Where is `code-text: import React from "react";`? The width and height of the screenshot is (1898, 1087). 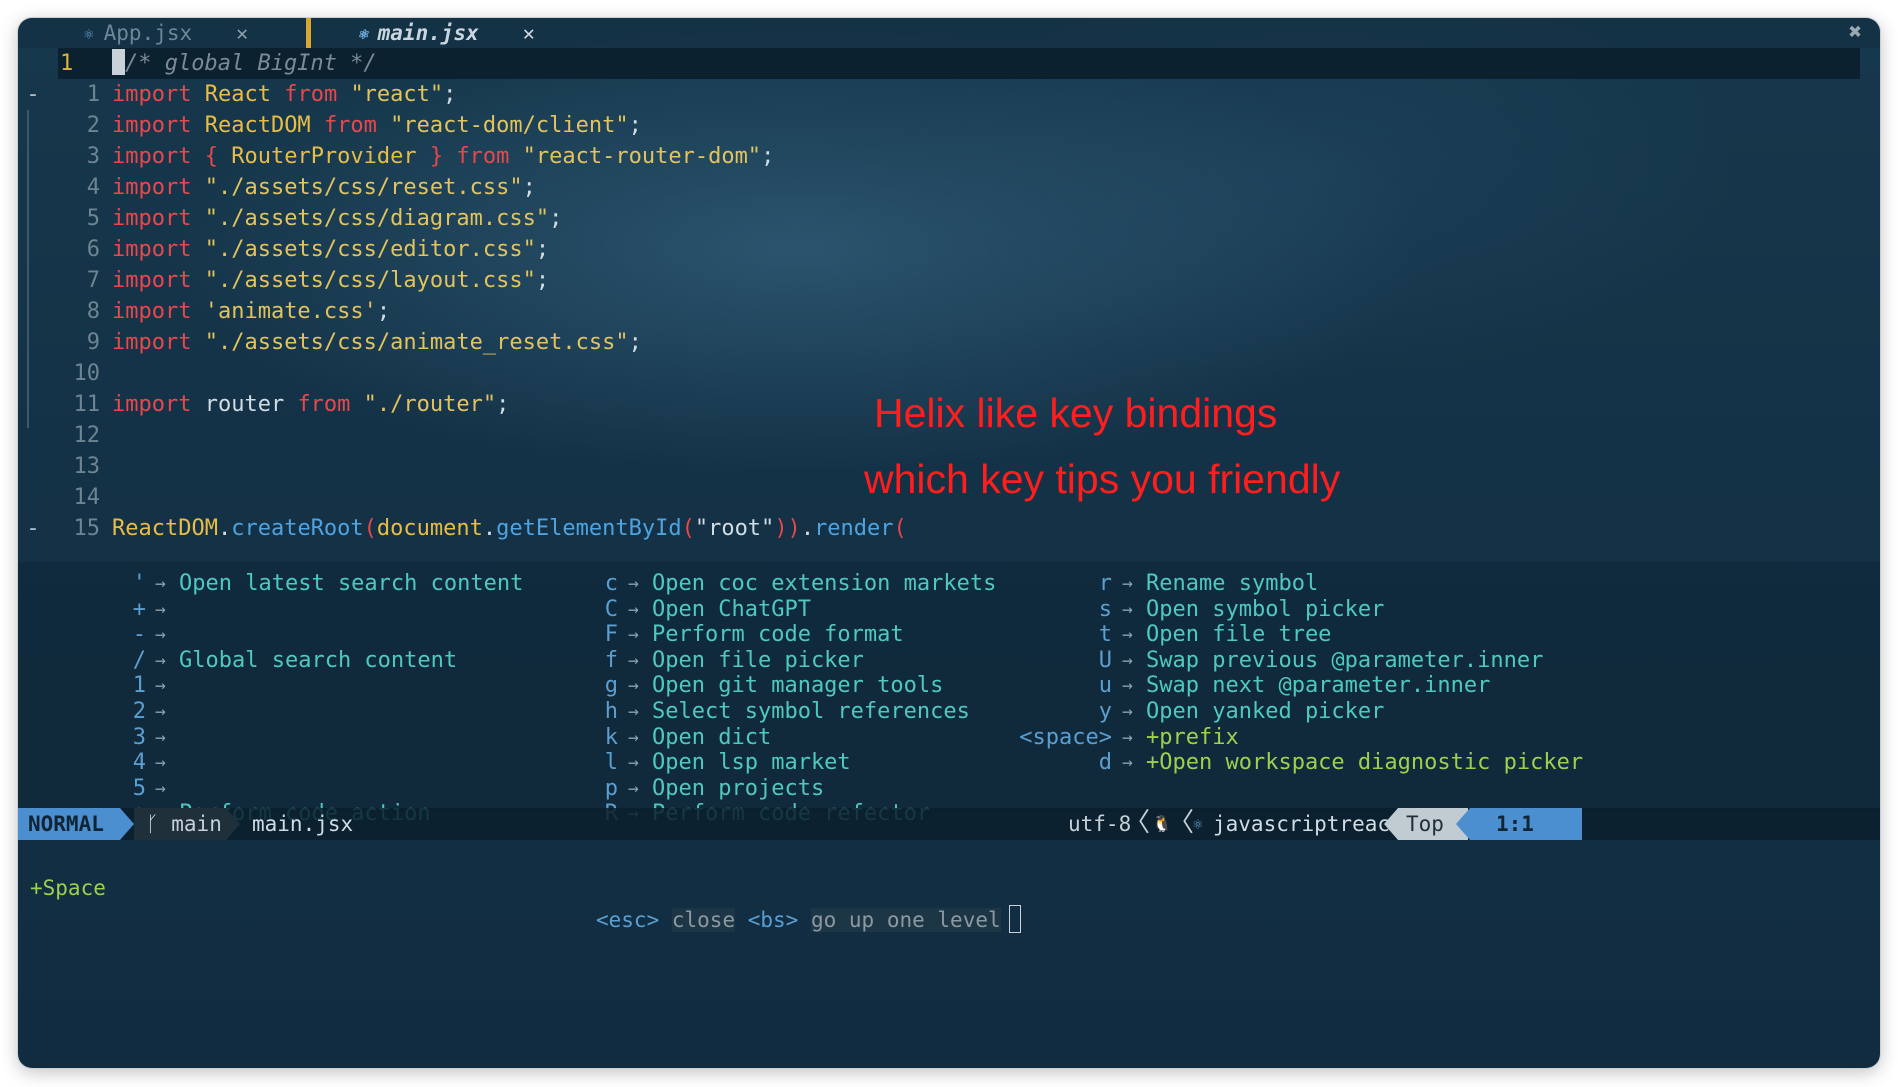 code-text: import React from "react"; is located at coordinates (284, 94).